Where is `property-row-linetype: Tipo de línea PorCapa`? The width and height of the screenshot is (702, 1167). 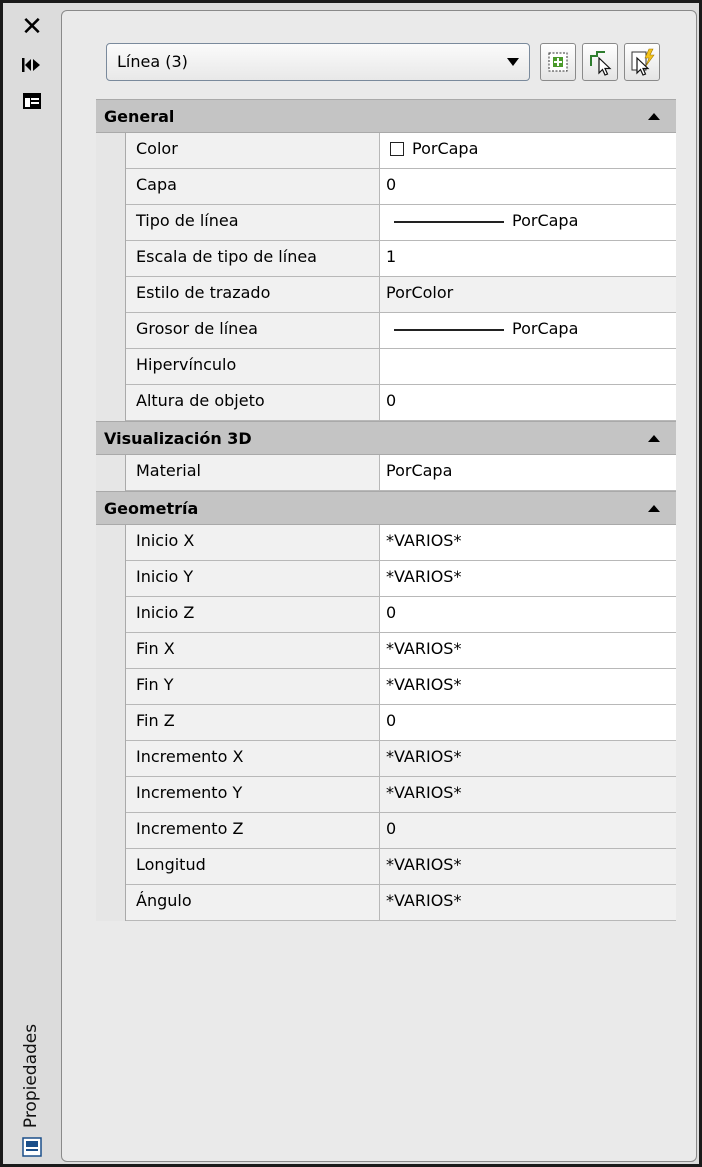 property-row-linetype: Tipo de línea PorCapa is located at coordinates (386, 223).